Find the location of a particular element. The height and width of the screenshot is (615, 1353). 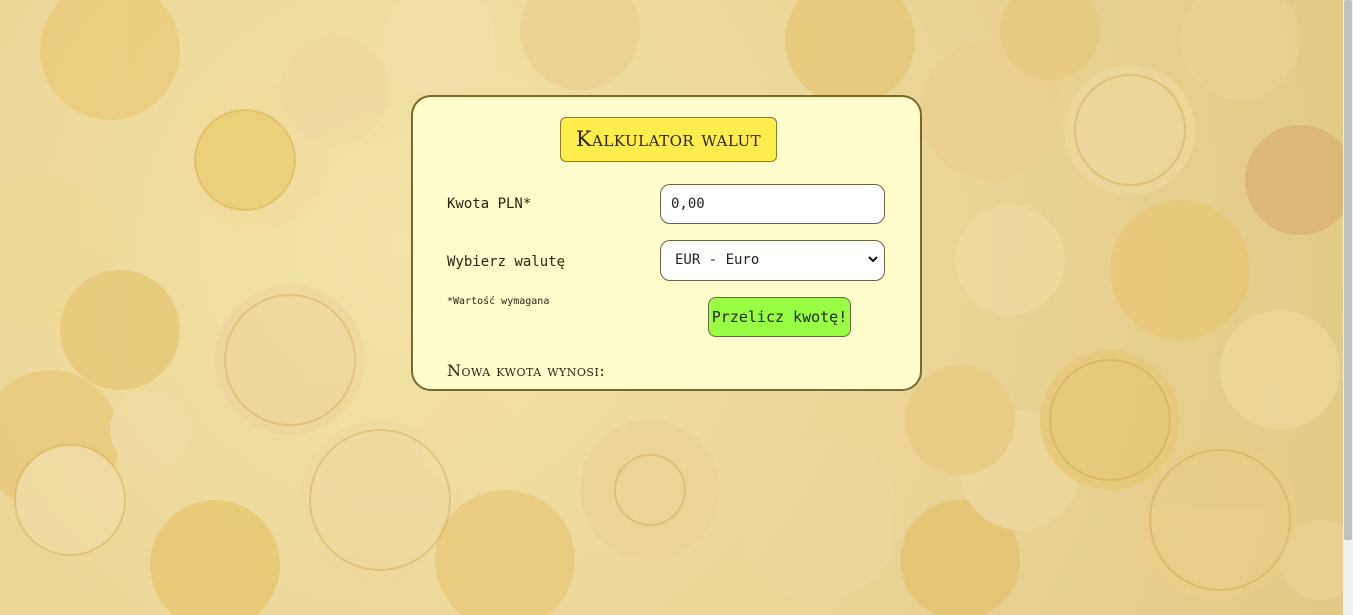

scrollbar-thumb is located at coordinates (1348, 270).